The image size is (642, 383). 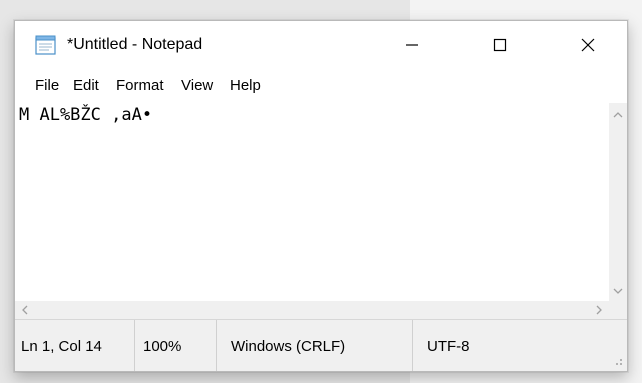 What do you see at coordinates (25, 310) in the screenshot?
I see `chevron-left-icon` at bounding box center [25, 310].